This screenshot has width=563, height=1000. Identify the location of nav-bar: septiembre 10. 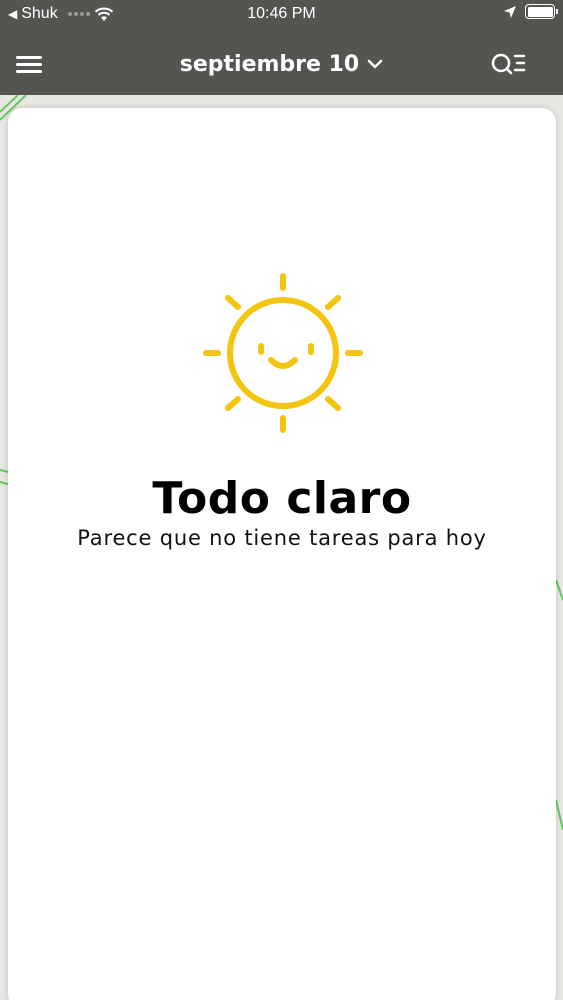
(281, 65).